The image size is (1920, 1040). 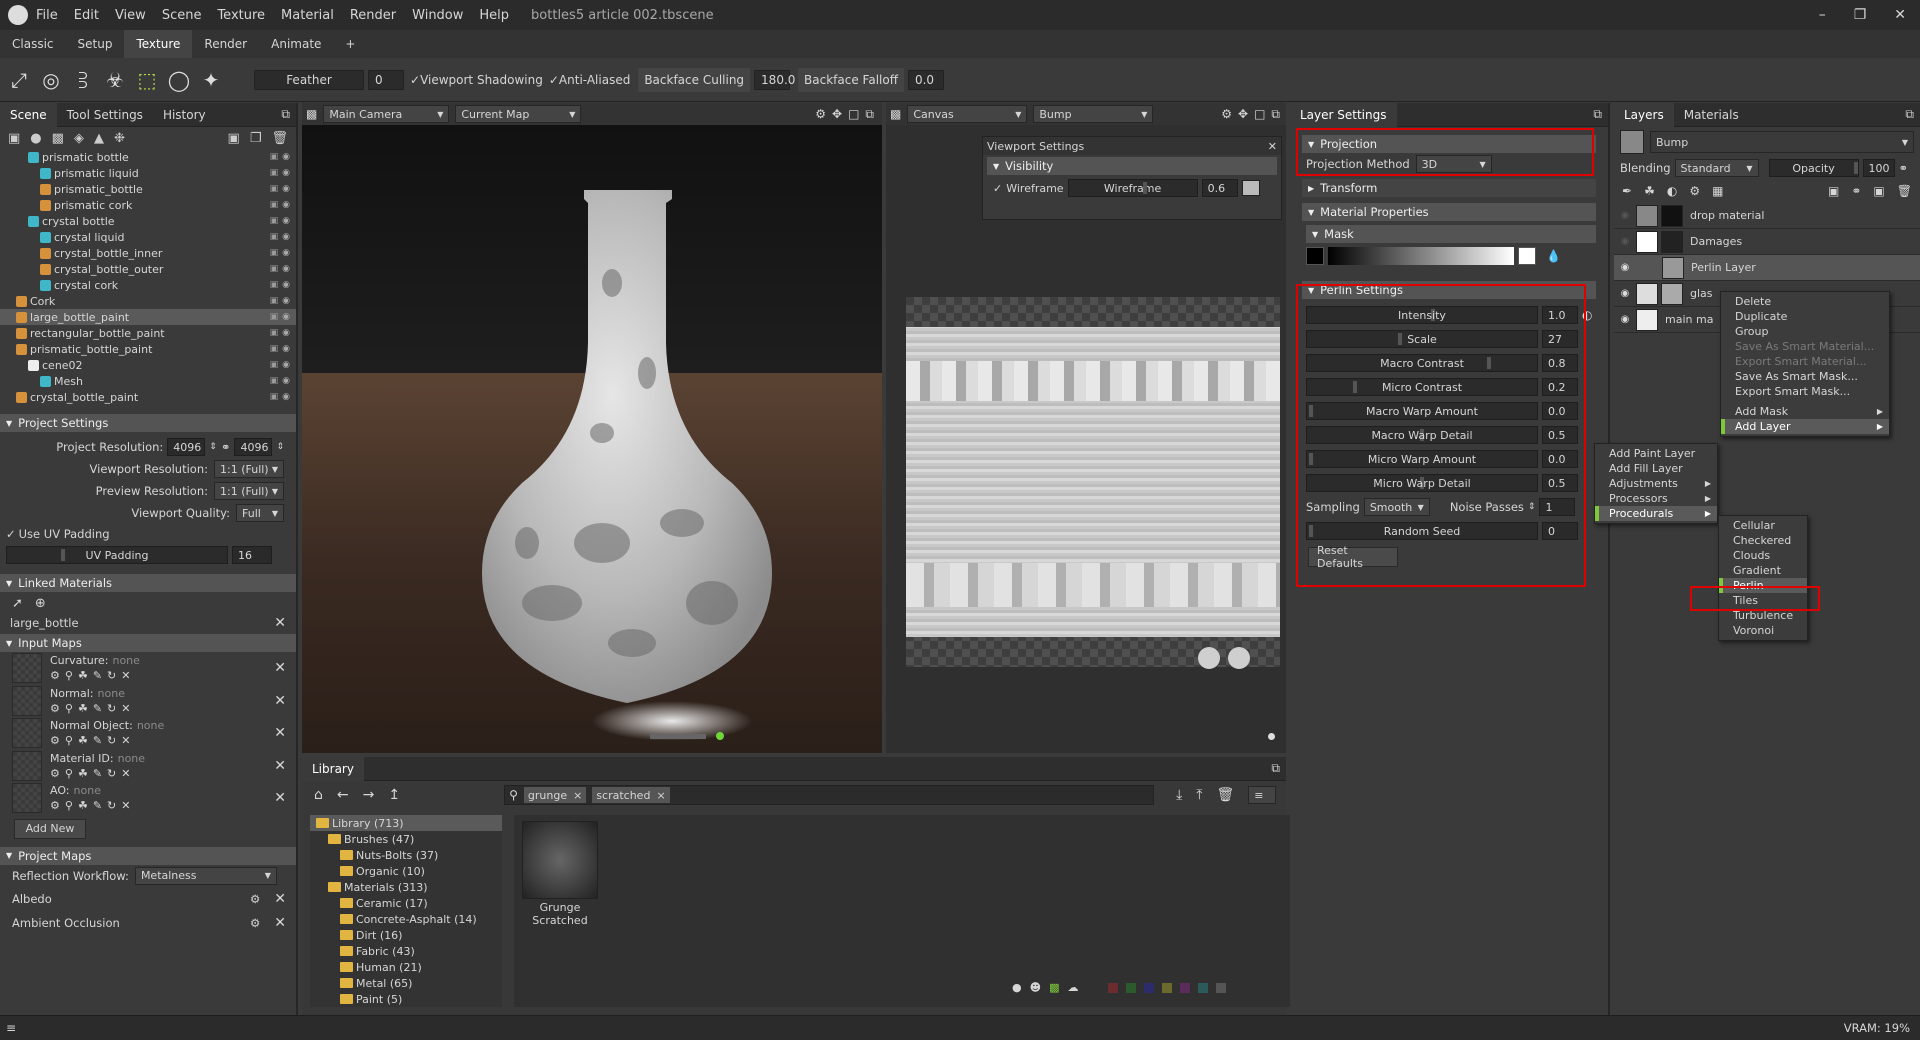 What do you see at coordinates (1017, 987) in the screenshot?
I see `sphere-filter-icon: ●` at bounding box center [1017, 987].